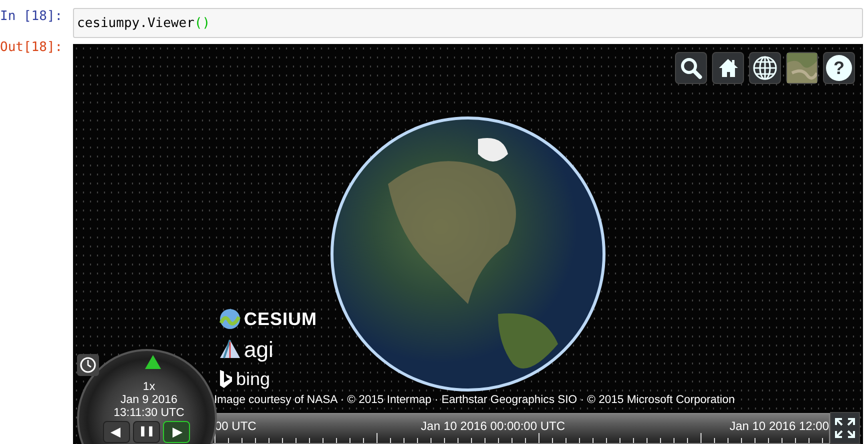 This screenshot has width=865, height=444. I want to click on search-button, so click(691, 68).